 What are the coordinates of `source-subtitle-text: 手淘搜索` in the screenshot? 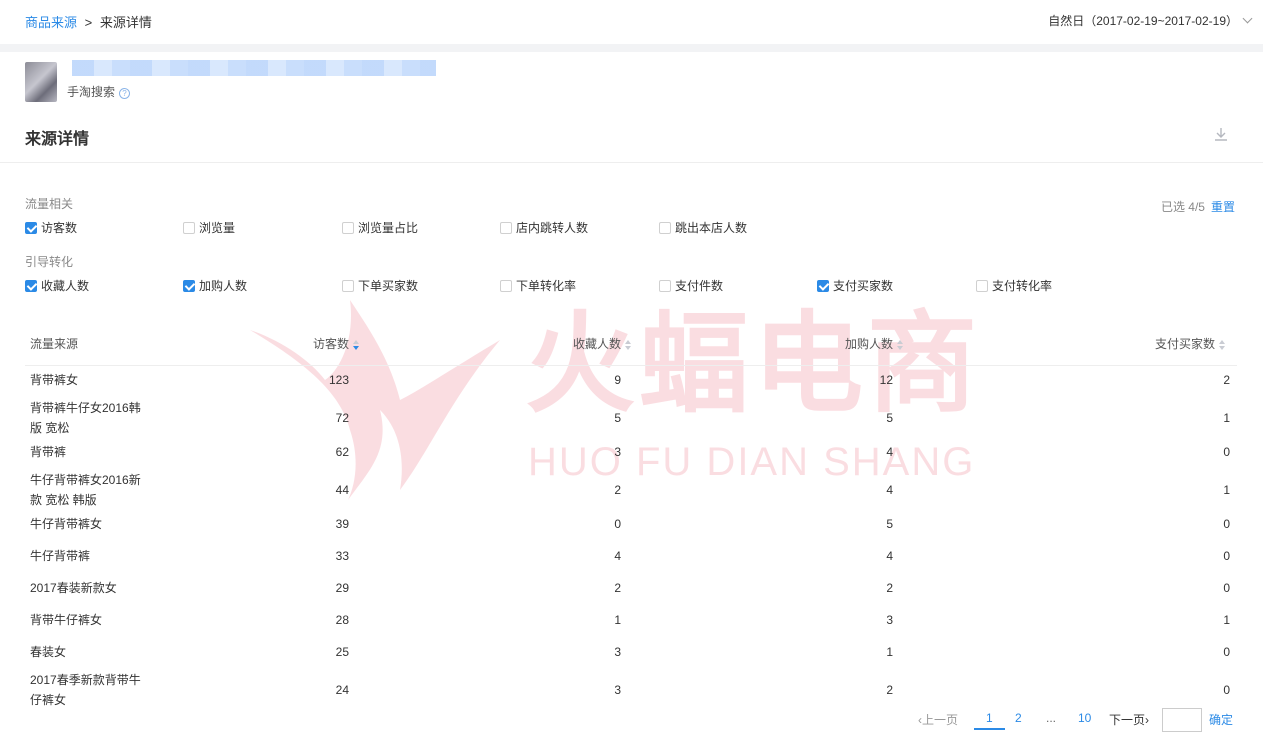 It's located at (91, 92).